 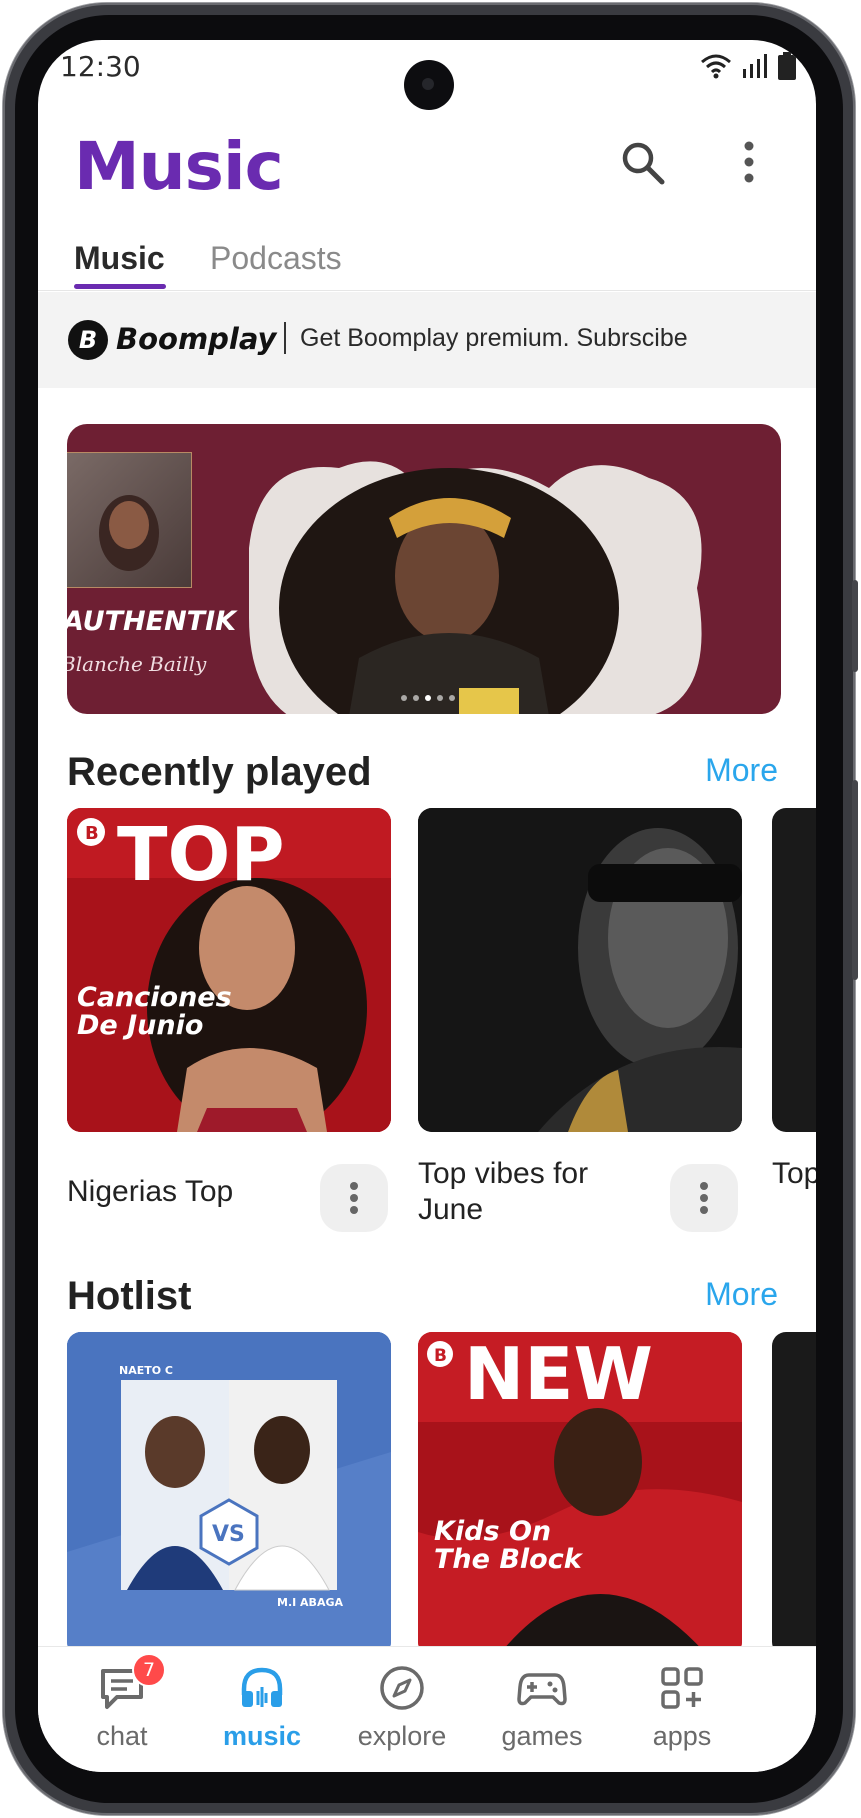 What do you see at coordinates (542, 1736) in the screenshot?
I see `nav-games-label: games` at bounding box center [542, 1736].